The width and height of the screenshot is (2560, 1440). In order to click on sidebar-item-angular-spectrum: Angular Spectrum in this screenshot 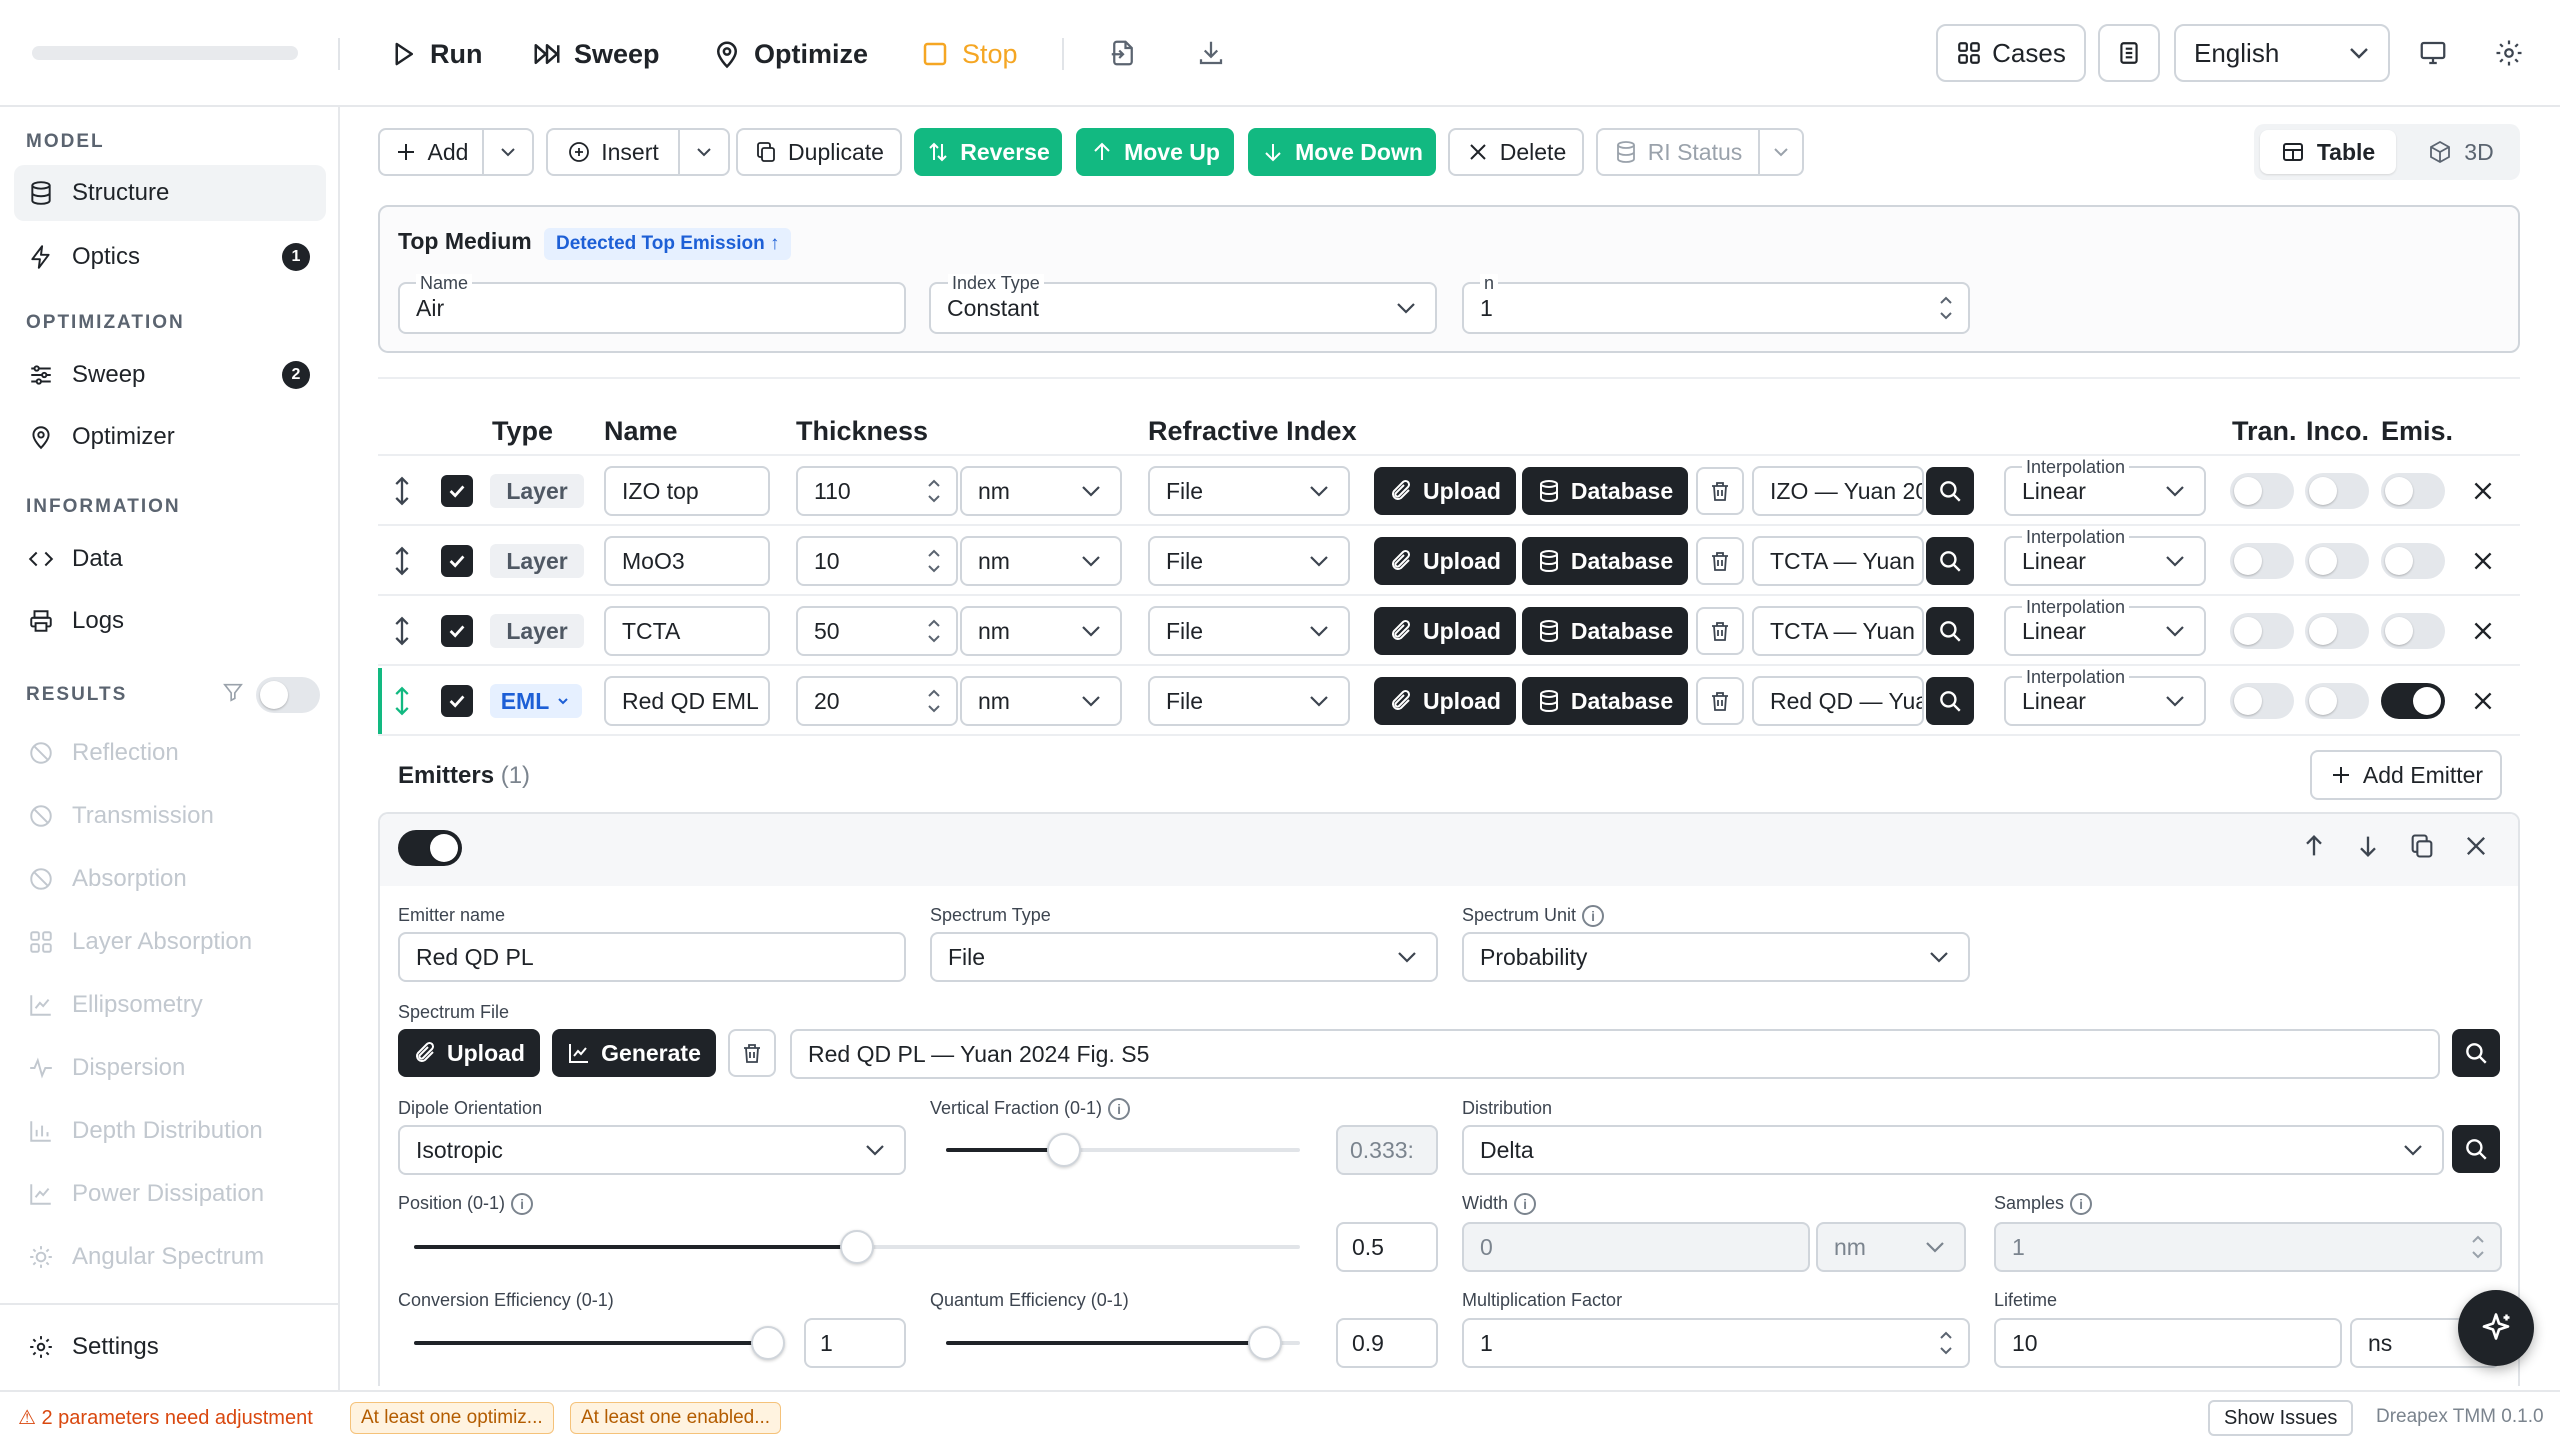, I will do `click(170, 1257)`.